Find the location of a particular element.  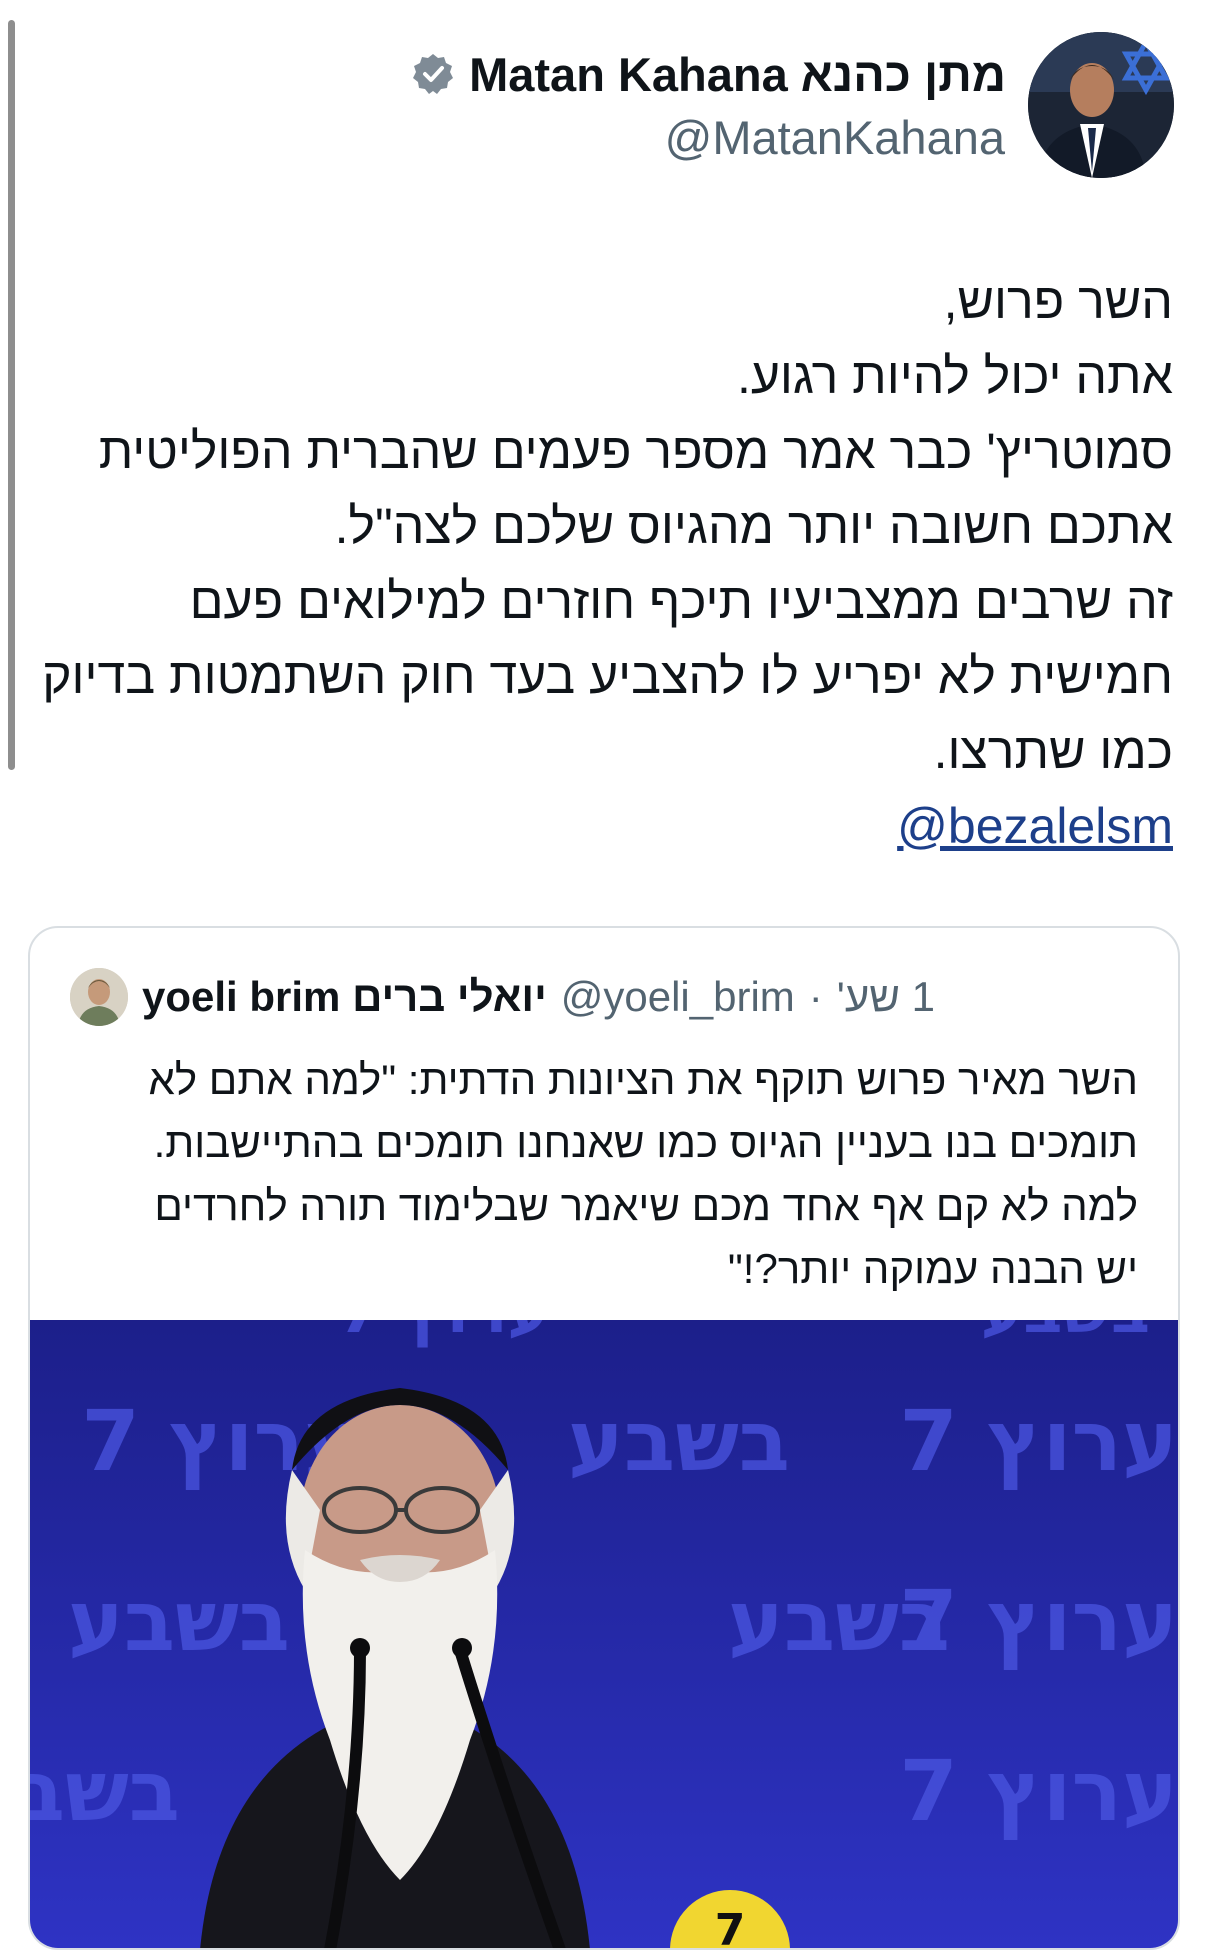

quoted-line: יש הבנה עמוקה יותר?!" is located at coordinates (932, 1268).